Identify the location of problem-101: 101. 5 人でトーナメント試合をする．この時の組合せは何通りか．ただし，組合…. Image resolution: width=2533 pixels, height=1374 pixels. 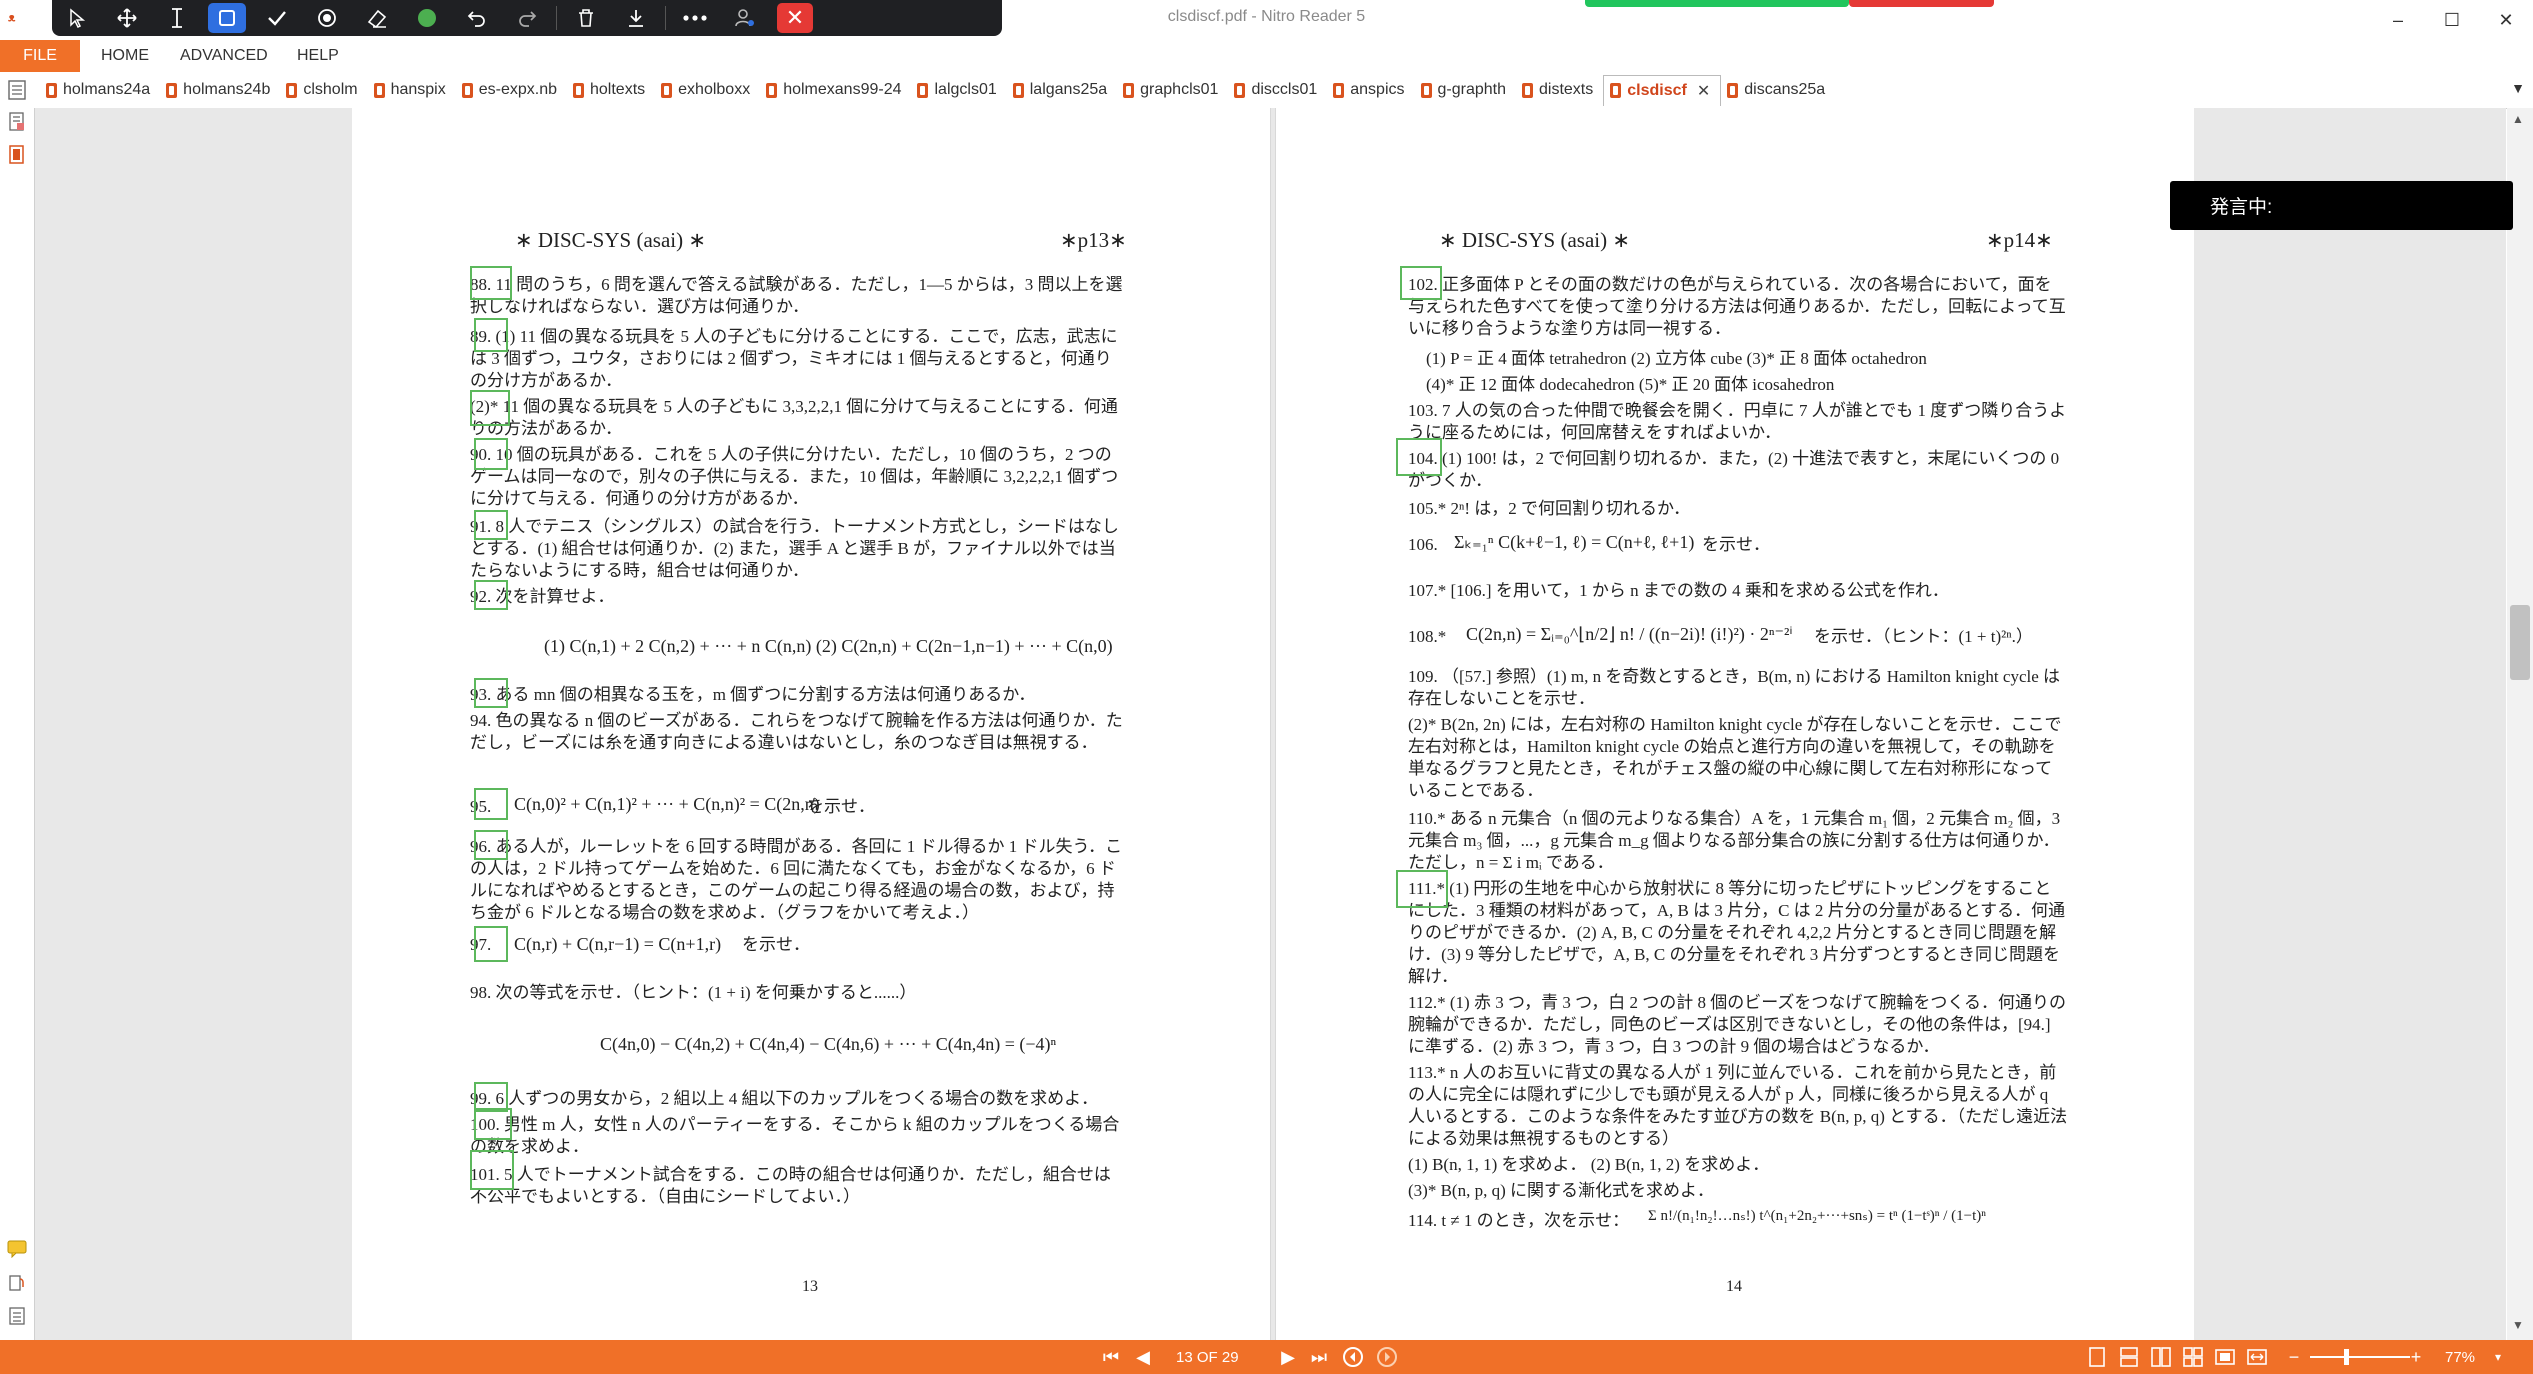
(790, 1185).